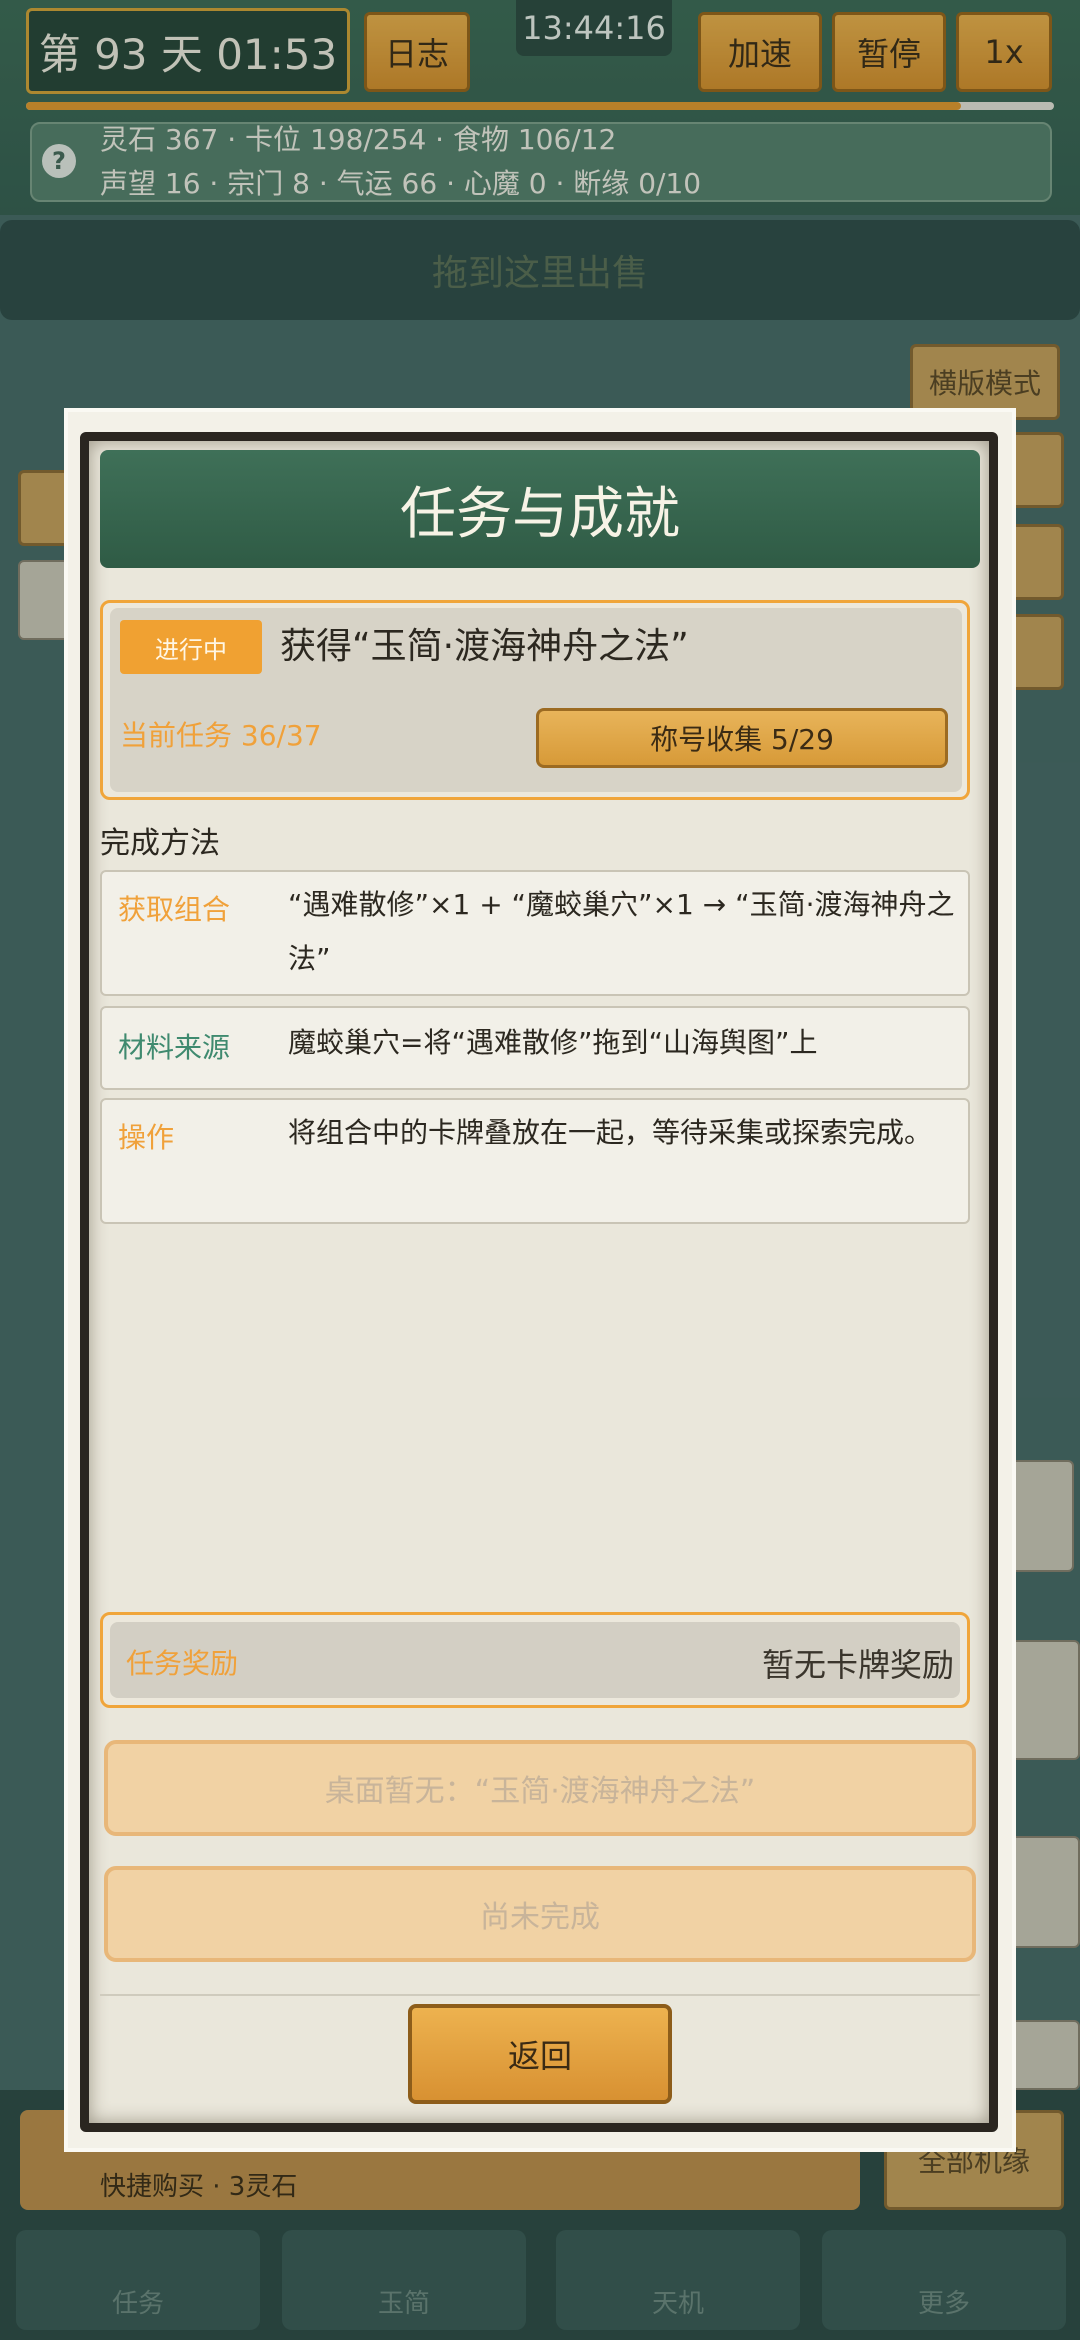  What do you see at coordinates (742, 738) in the screenshot?
I see `title-collection-button: 称号收集 5/29` at bounding box center [742, 738].